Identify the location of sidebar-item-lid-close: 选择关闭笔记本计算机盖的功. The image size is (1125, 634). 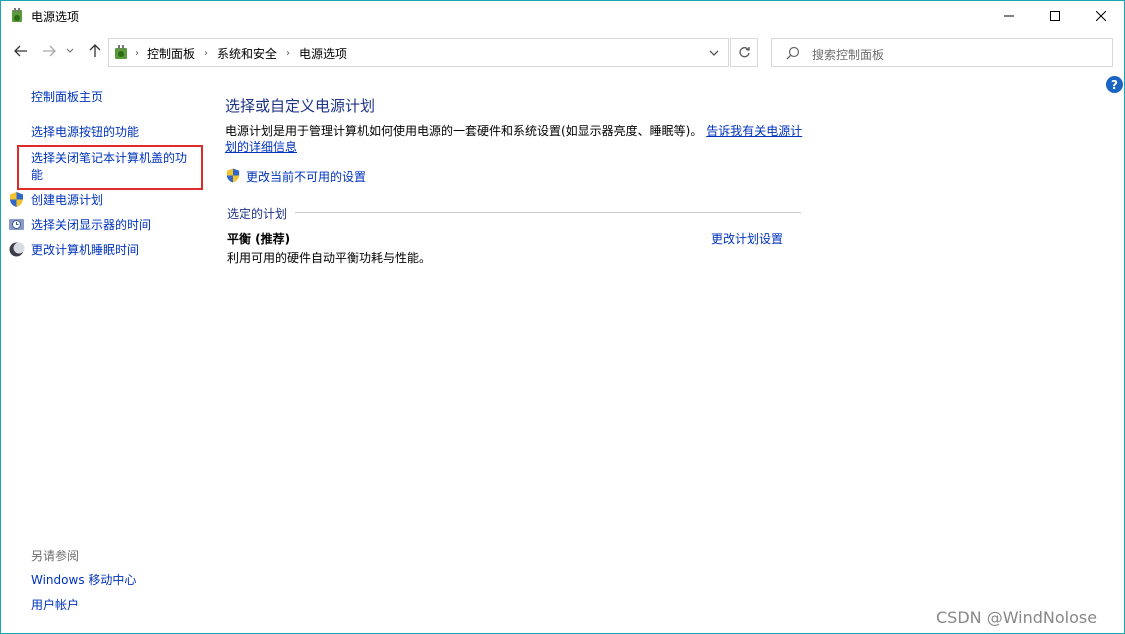
(109, 158).